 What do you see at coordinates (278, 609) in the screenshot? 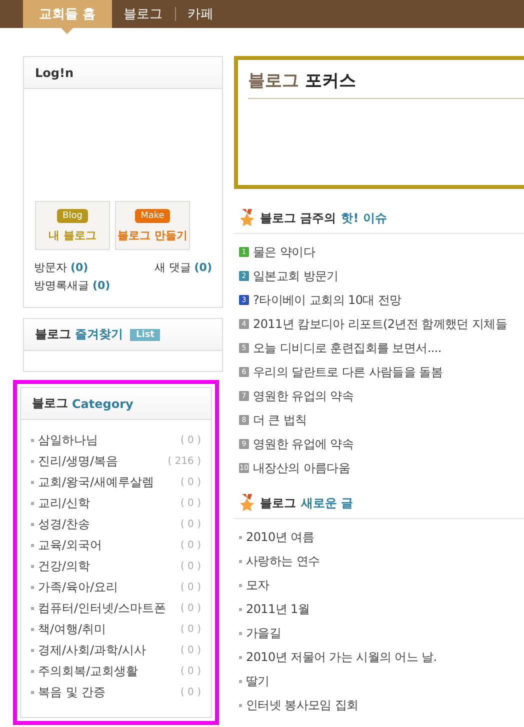
I see `post-link: 2011년 1월` at bounding box center [278, 609].